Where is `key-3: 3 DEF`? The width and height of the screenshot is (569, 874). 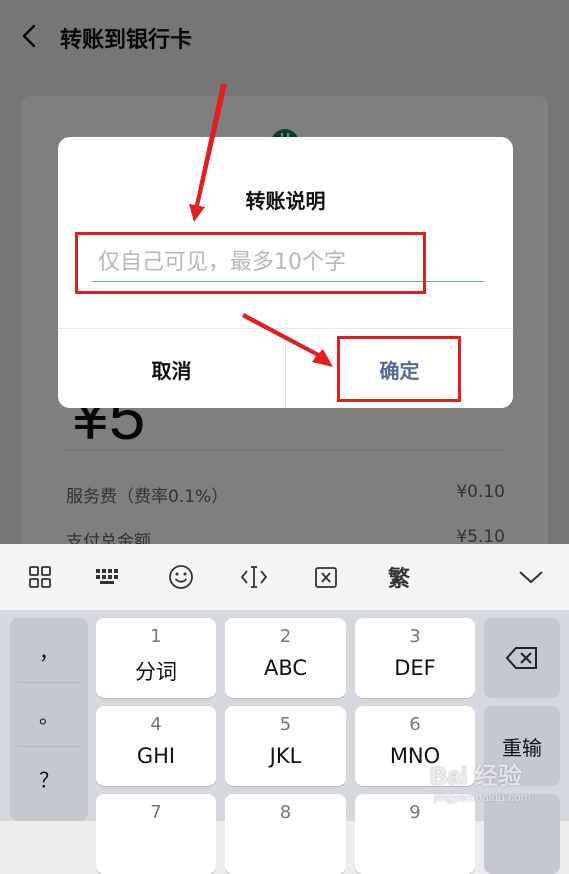 key-3: 3 DEF is located at coordinates (415, 658).